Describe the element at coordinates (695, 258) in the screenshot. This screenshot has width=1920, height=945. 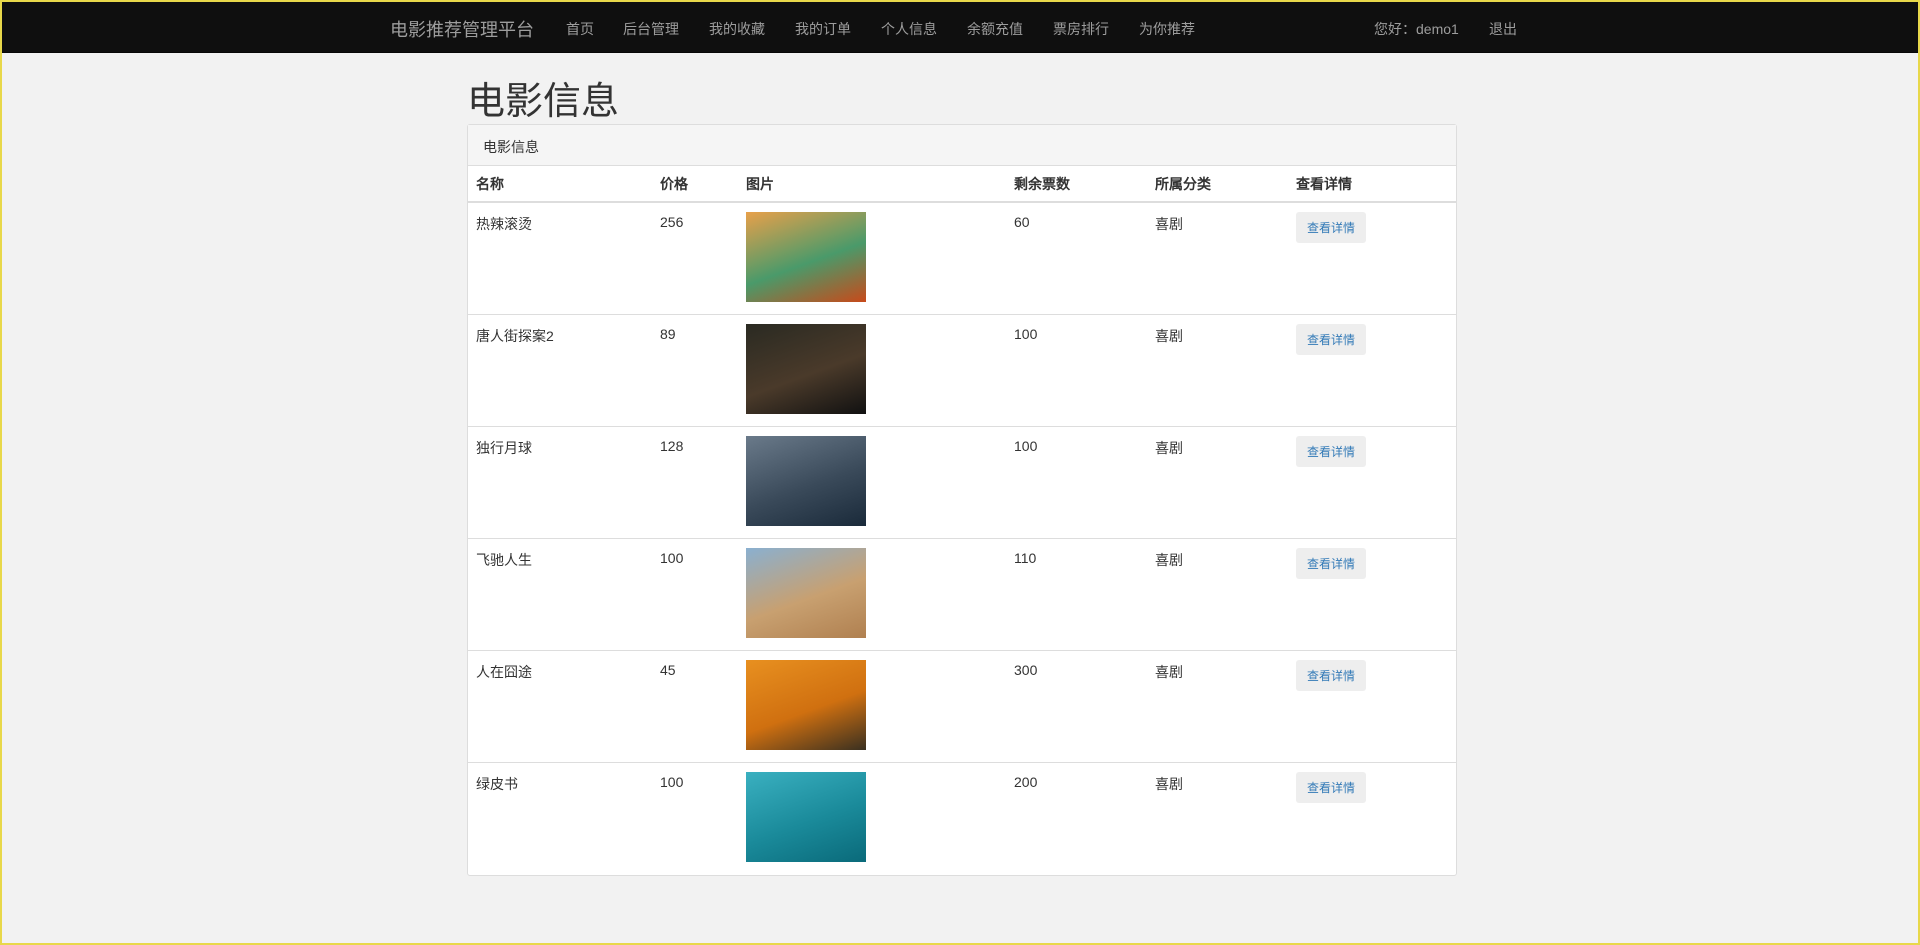
I see `movie-price: 256` at that location.